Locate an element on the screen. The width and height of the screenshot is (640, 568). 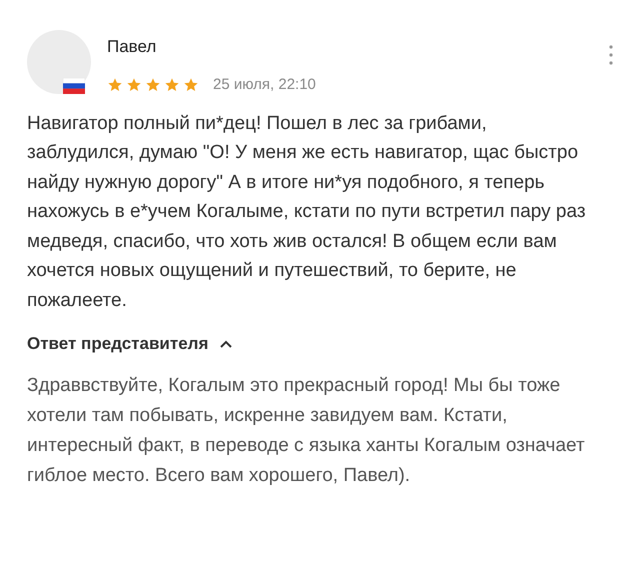
more-menu-icon is located at coordinates (611, 55).